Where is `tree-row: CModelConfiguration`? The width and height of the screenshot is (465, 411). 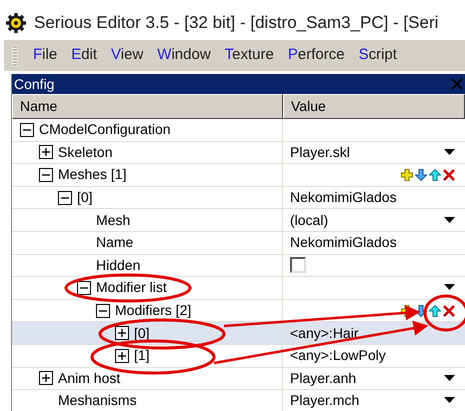 tree-row: CModelConfiguration is located at coordinates (238, 130).